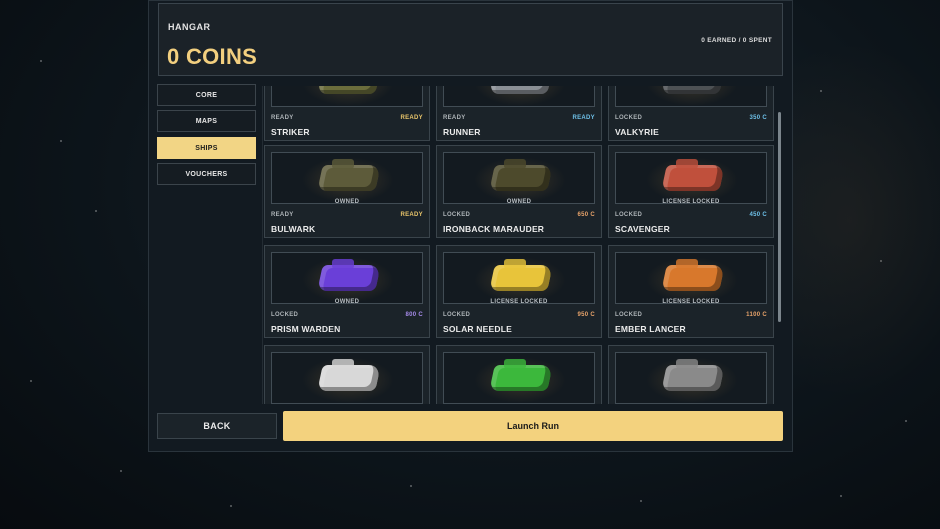 The width and height of the screenshot is (940, 529). What do you see at coordinates (293, 229) in the screenshot?
I see `ship-name: BULWARK` at bounding box center [293, 229].